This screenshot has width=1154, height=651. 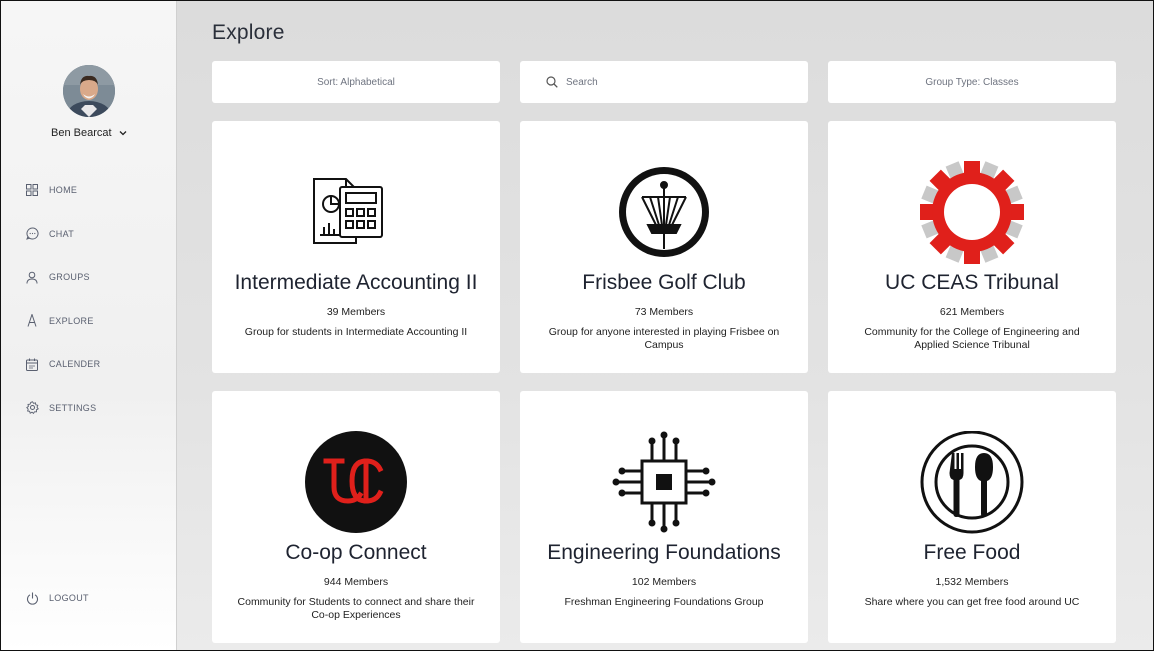 I want to click on page-title: Explore, so click(x=248, y=32).